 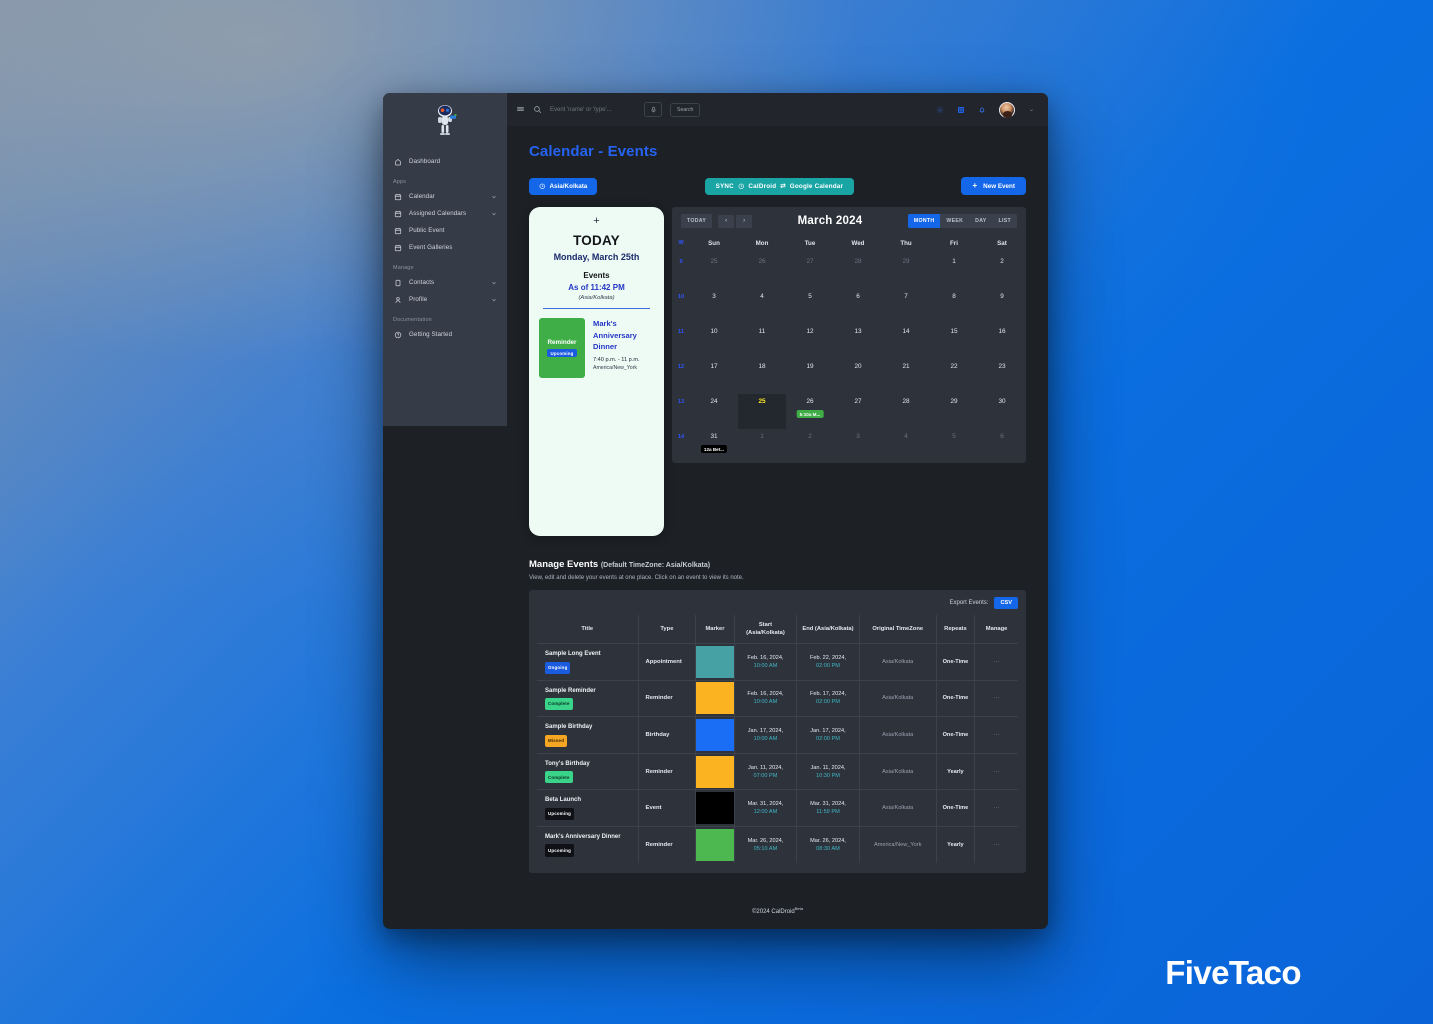 I want to click on cell-title: Sample Long Event Ongoing, so click(x=588, y=662).